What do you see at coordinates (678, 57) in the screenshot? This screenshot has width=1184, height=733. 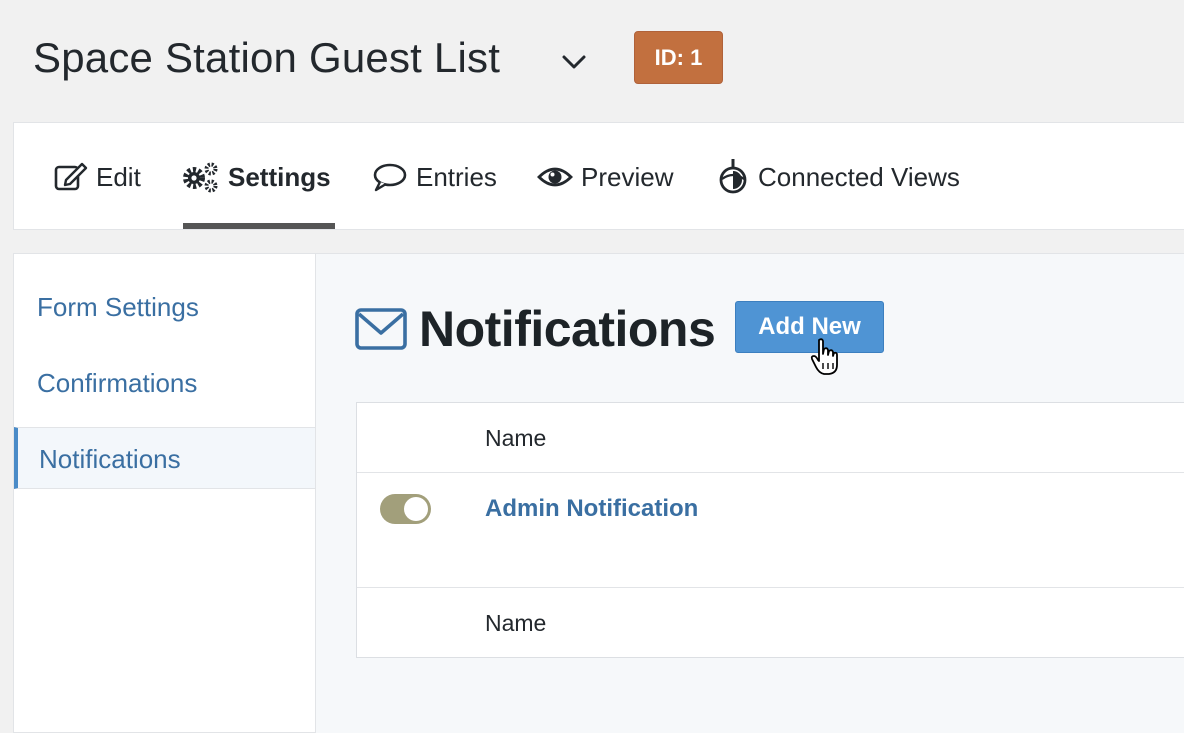 I see `form-id-badge: ID: 1` at bounding box center [678, 57].